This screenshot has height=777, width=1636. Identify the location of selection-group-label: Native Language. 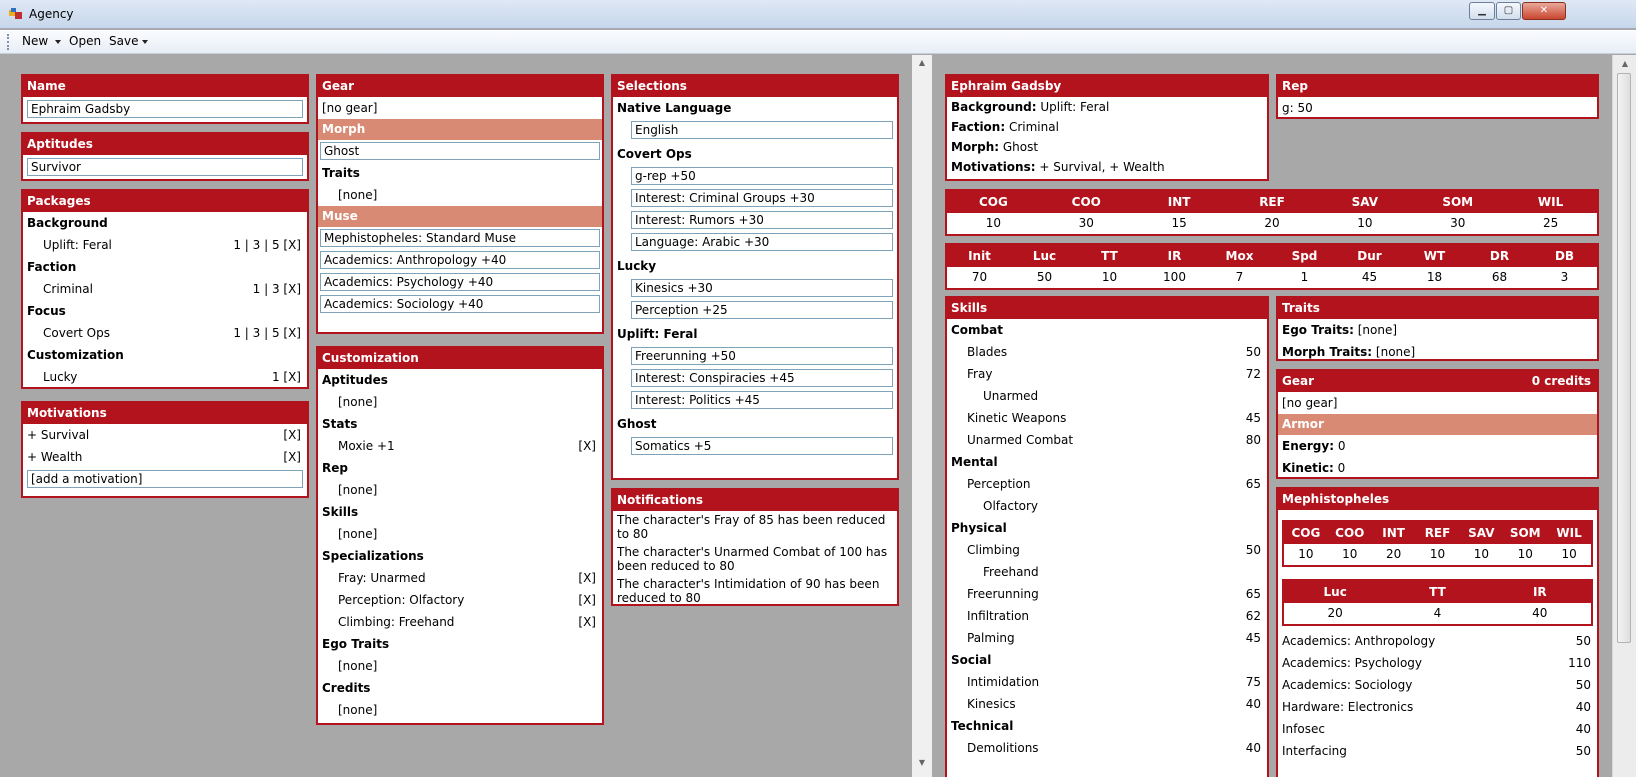
(674, 108).